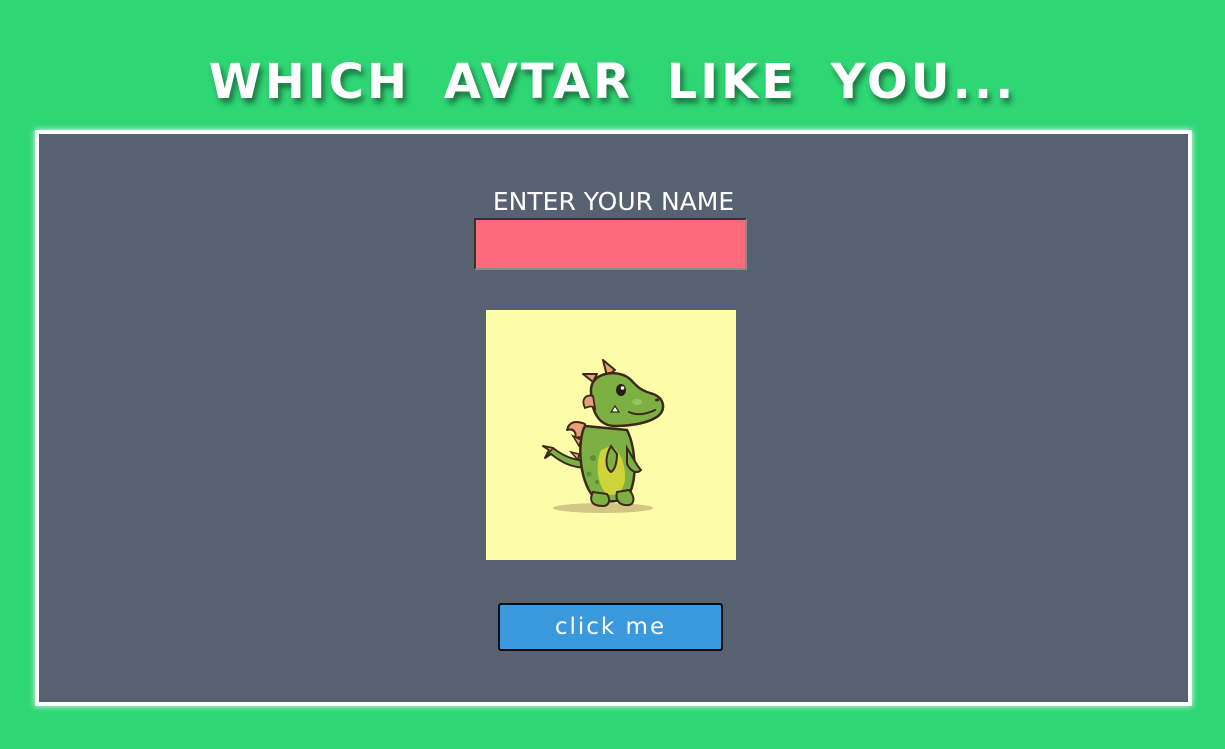 The width and height of the screenshot is (1225, 749). I want to click on dragon-avatar-icon, so click(603, 436).